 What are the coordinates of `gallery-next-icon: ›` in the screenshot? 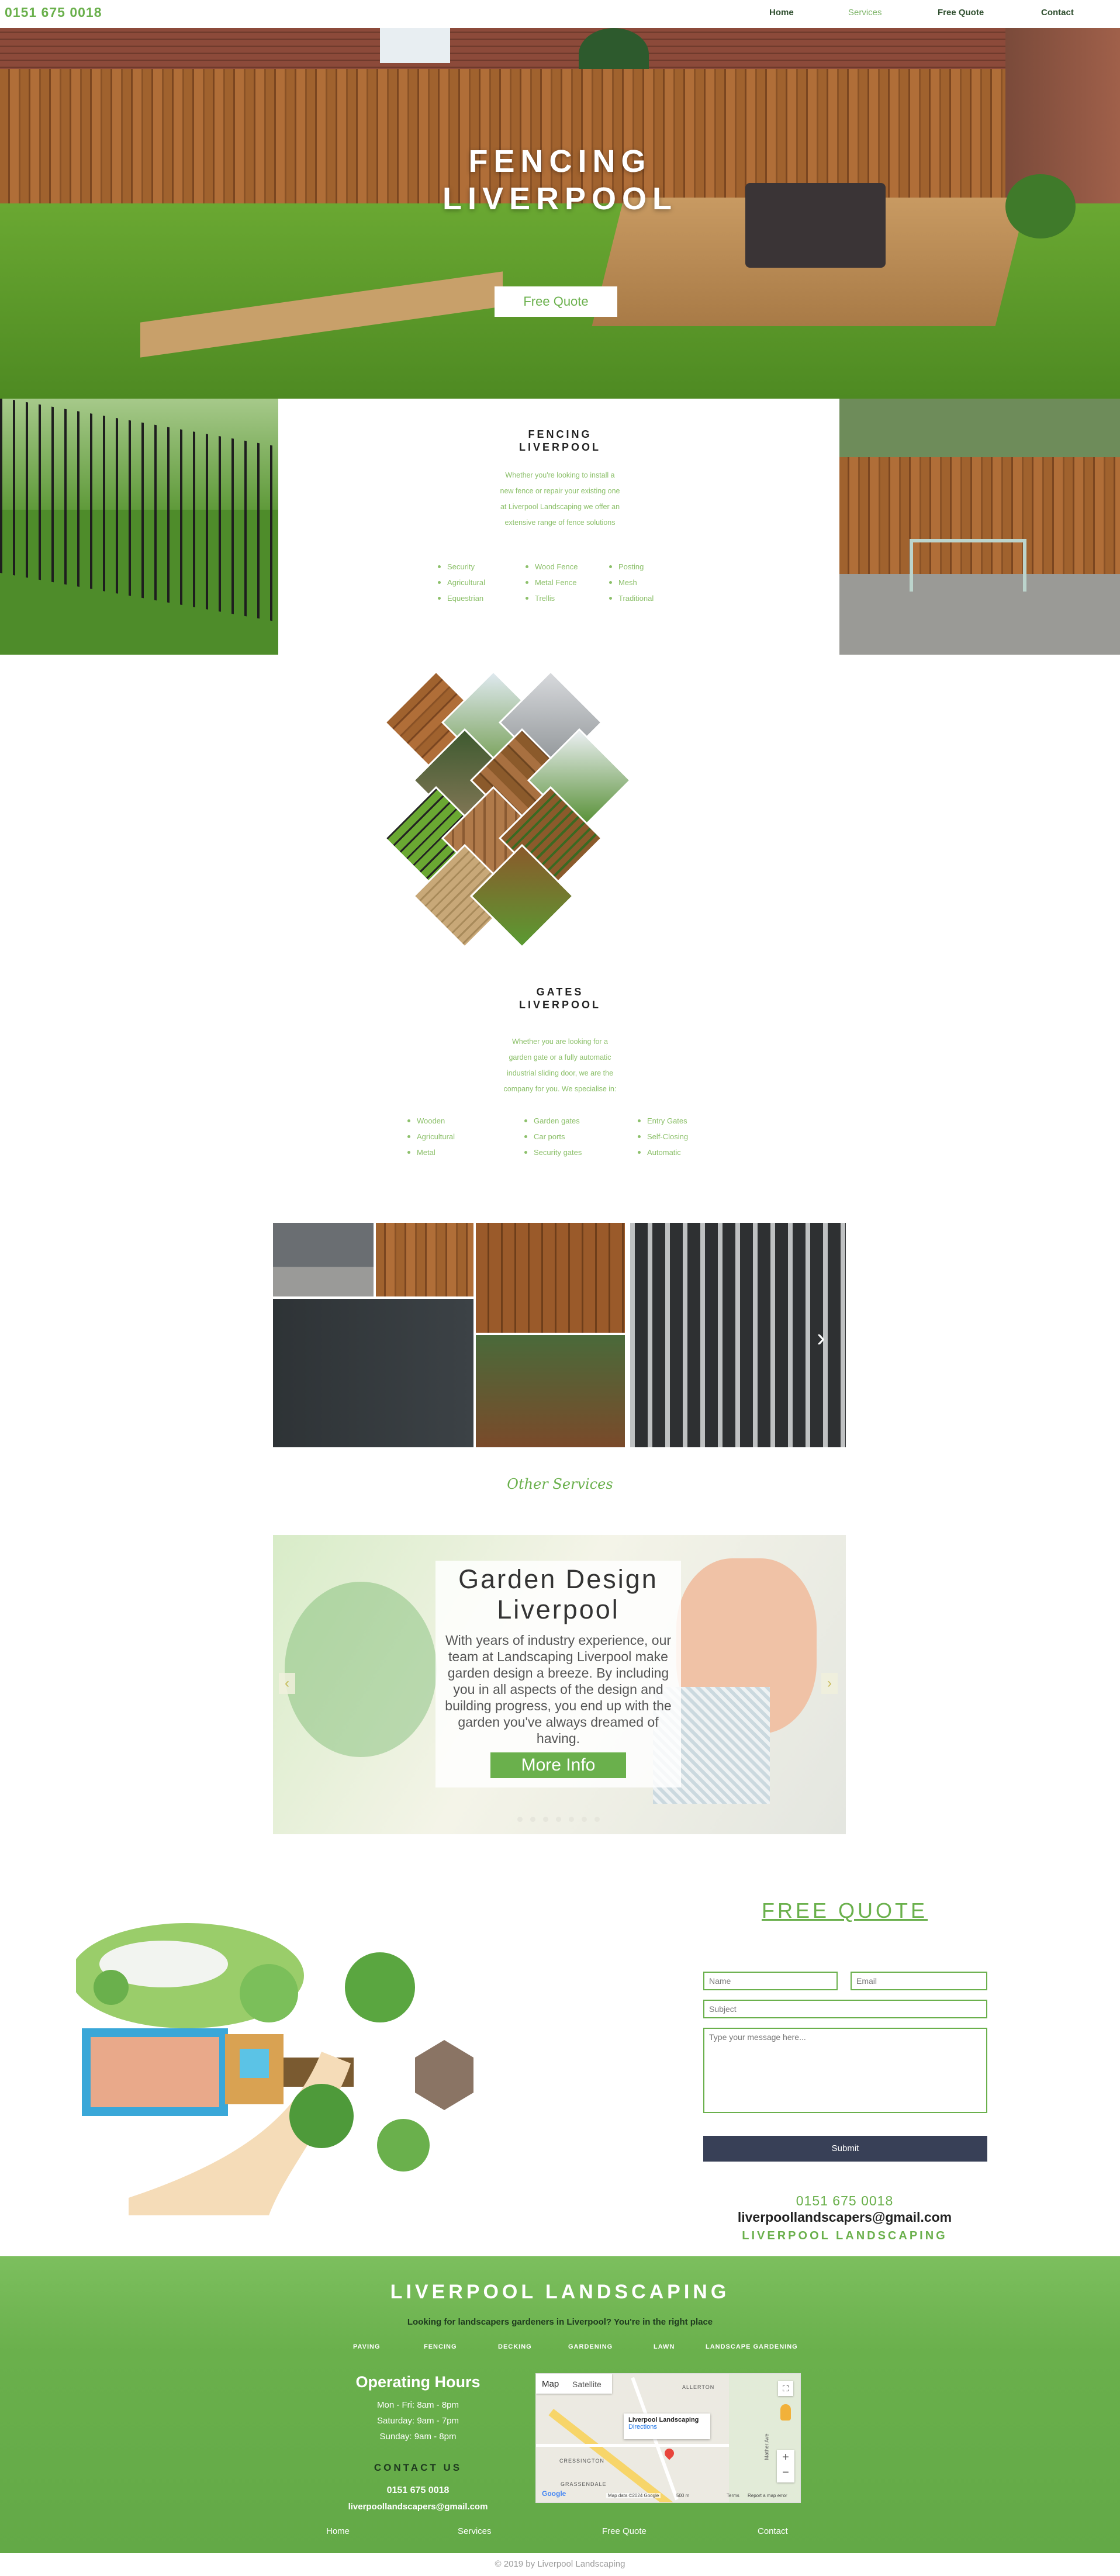 It's located at (821, 1338).